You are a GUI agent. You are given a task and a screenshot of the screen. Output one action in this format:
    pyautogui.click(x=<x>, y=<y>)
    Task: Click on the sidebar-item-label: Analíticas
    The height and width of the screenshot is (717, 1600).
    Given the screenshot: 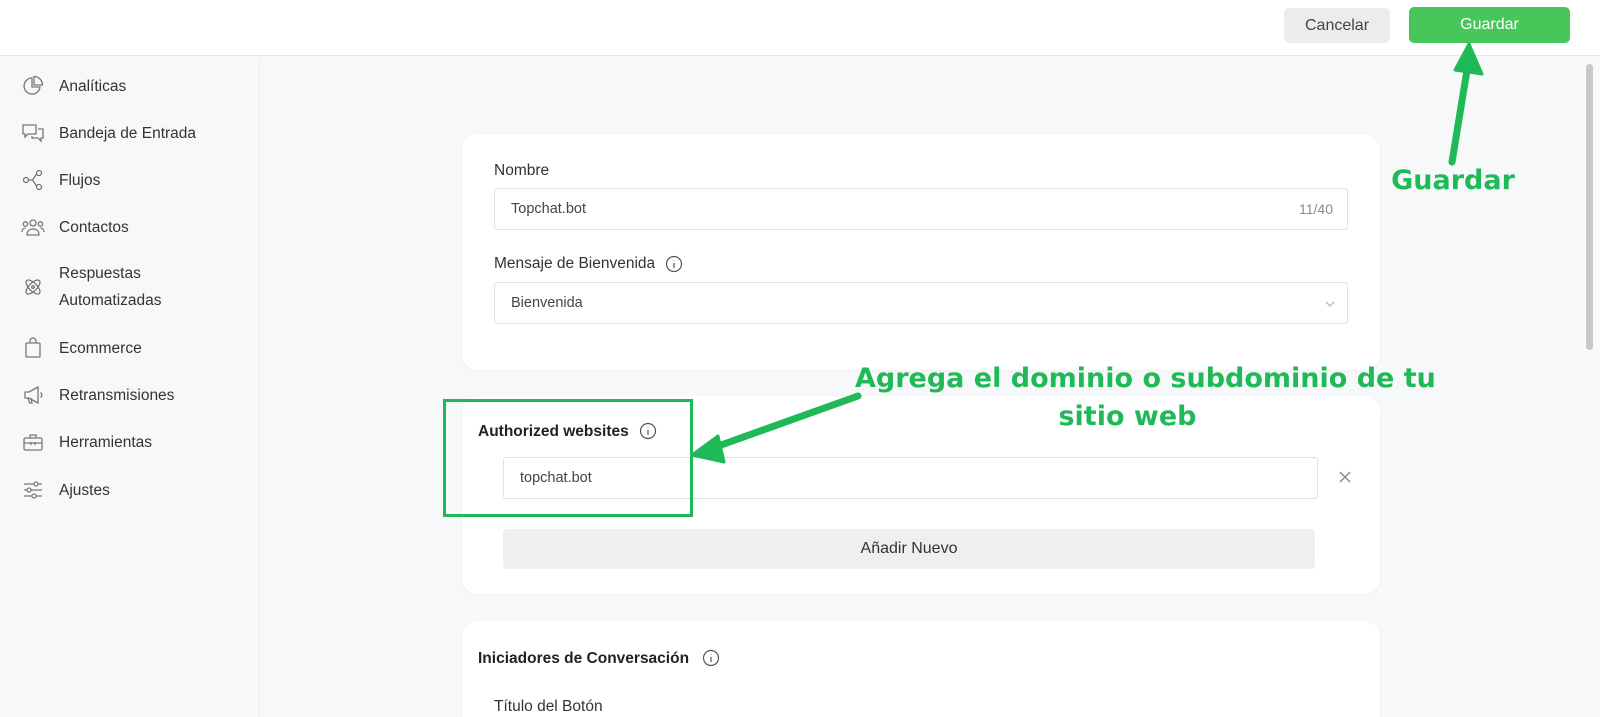 What is the action you would take?
    pyautogui.click(x=93, y=86)
    